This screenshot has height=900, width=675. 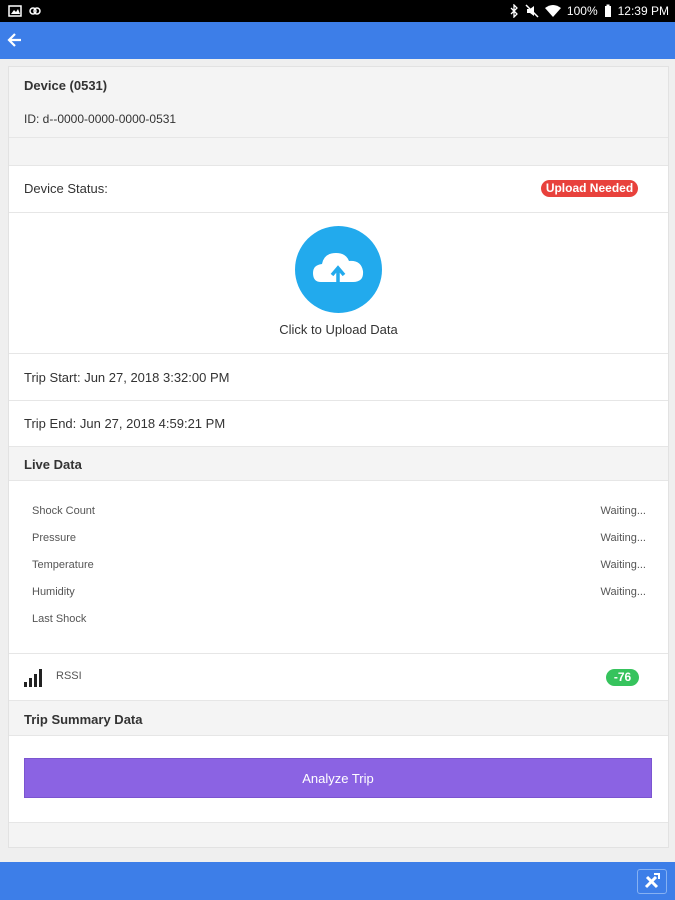 I want to click on bluetooth-icon, so click(x=514, y=11).